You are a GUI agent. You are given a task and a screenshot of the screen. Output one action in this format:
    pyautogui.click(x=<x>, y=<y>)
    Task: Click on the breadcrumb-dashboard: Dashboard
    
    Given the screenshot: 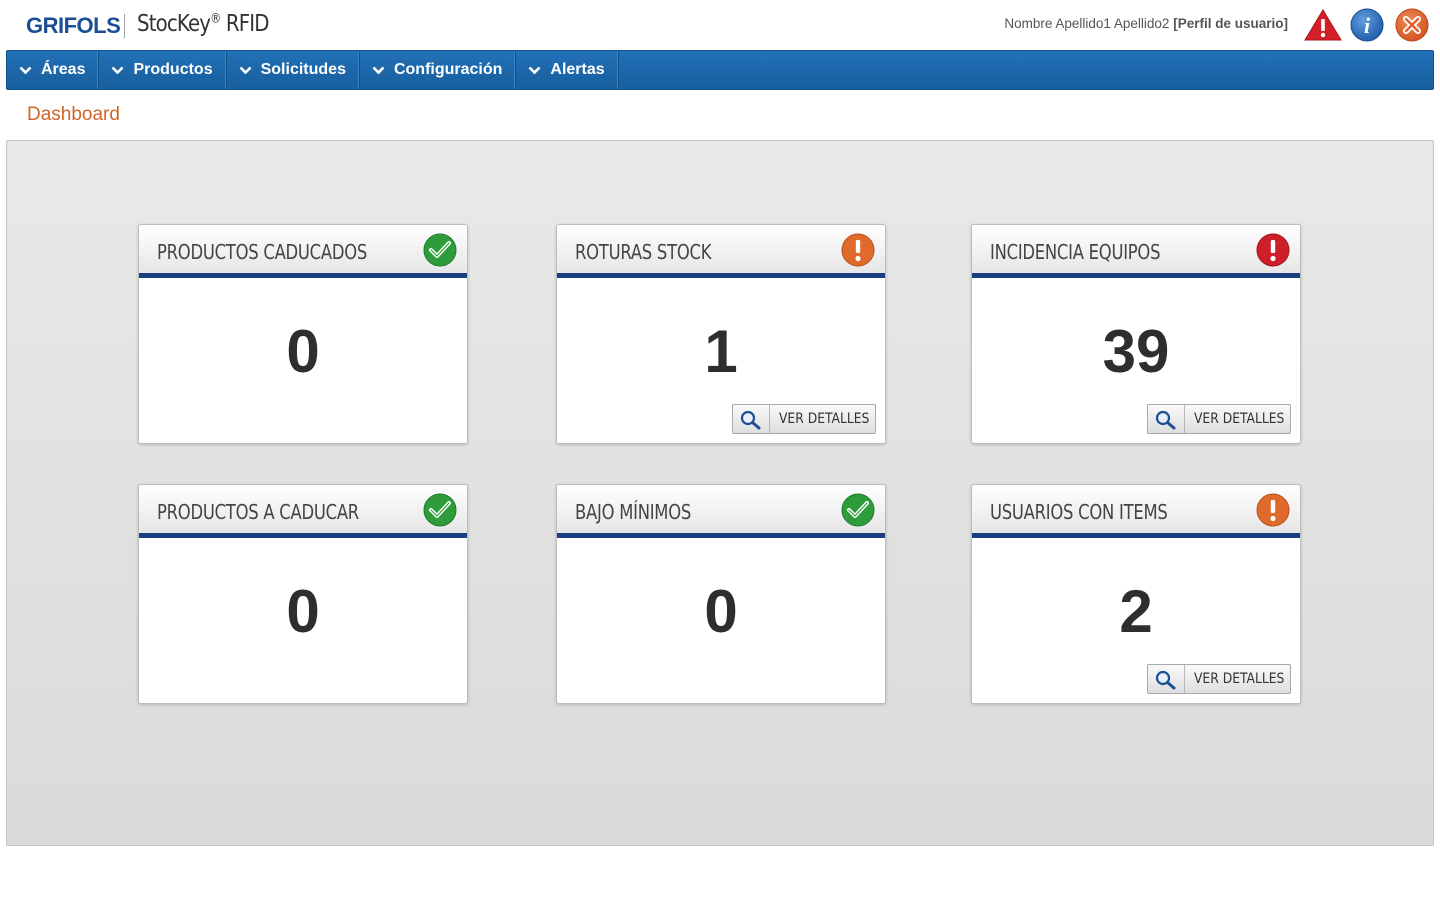 What is the action you would take?
    pyautogui.click(x=73, y=115)
    